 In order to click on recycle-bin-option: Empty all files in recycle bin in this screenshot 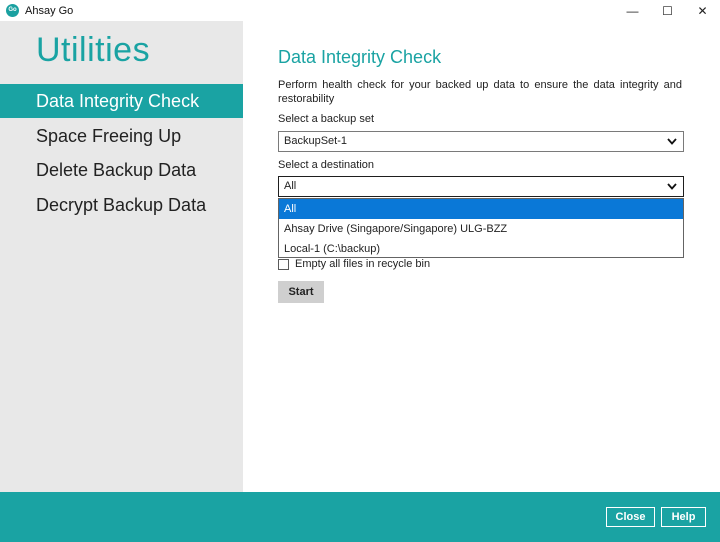, I will do `click(354, 264)`.